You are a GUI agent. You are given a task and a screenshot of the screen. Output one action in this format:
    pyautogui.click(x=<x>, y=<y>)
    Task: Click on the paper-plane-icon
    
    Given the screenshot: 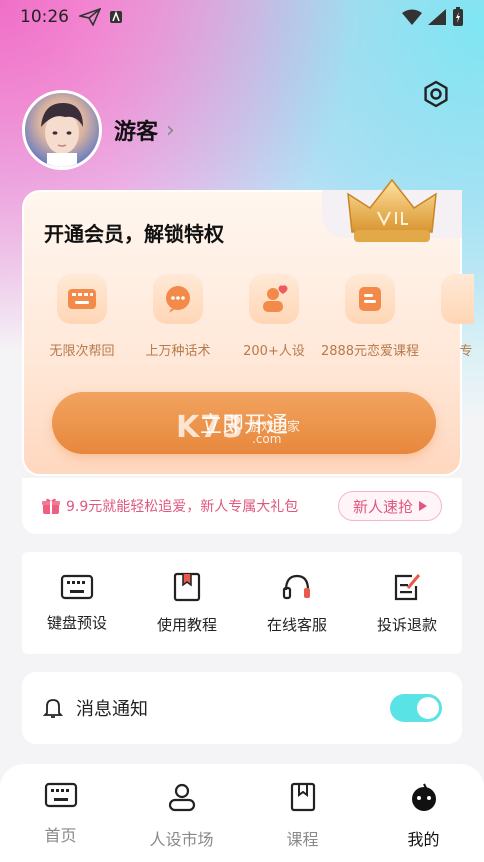 What is the action you would take?
    pyautogui.click(x=90, y=17)
    